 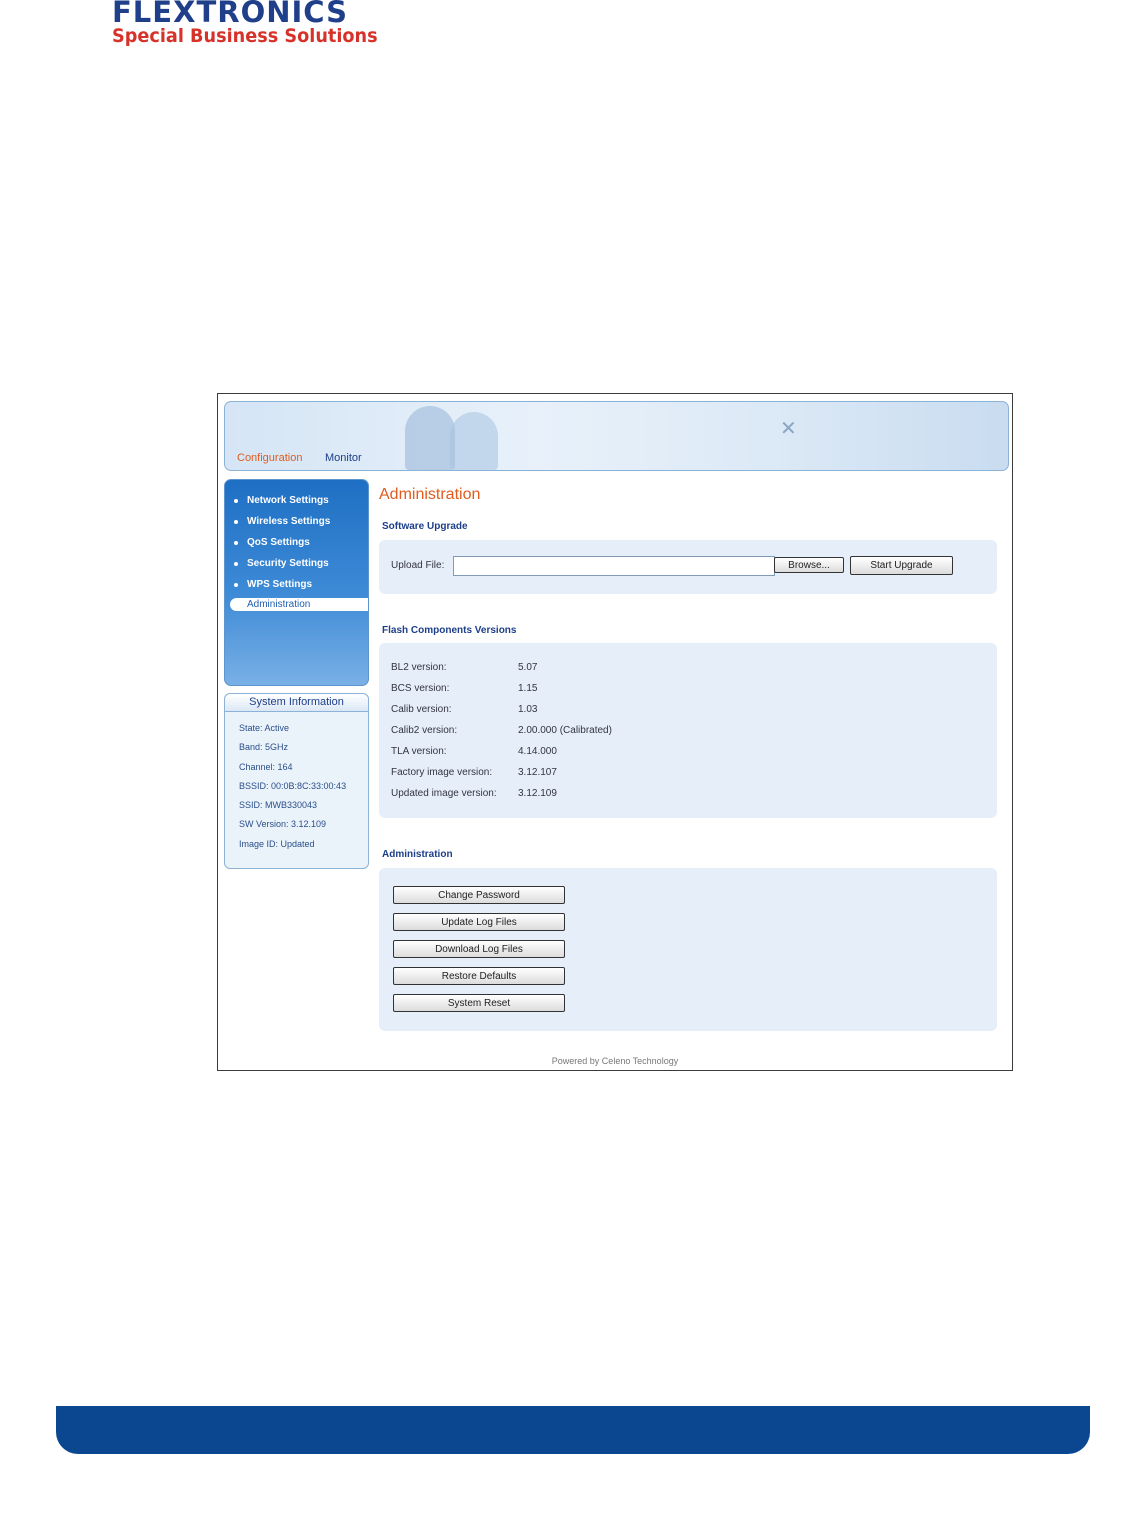 I want to click on factory-image-version-value: 3.12.107, so click(x=537, y=772).